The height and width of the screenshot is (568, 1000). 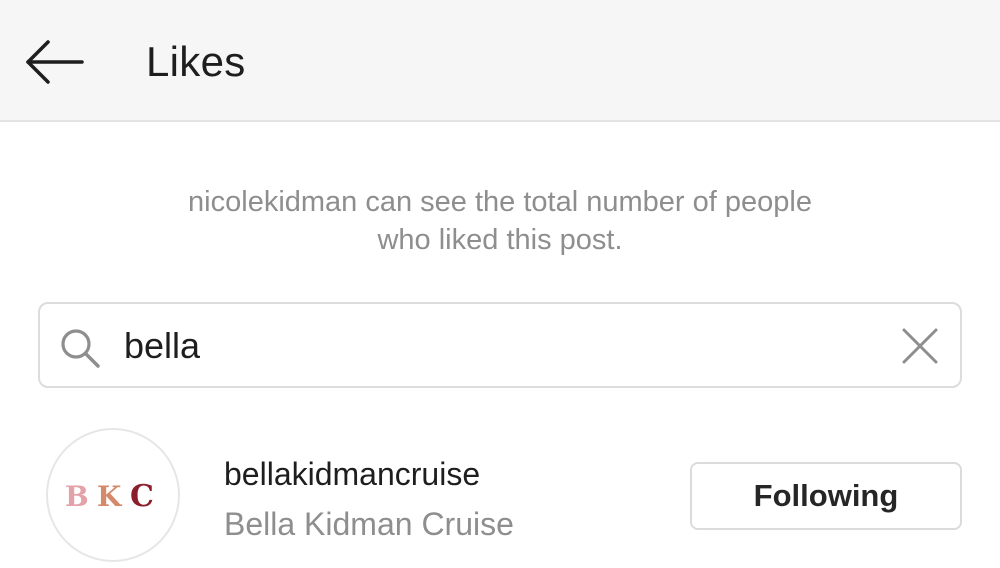 What do you see at coordinates (80, 348) in the screenshot?
I see `search-icon` at bounding box center [80, 348].